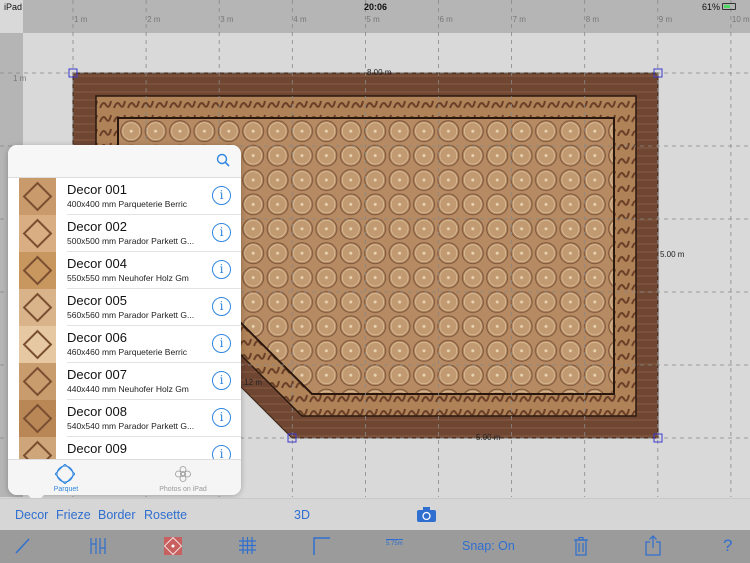 Image resolution: width=750 pixels, height=563 pixels. I want to click on ruler-x-label: 6 m, so click(446, 19).